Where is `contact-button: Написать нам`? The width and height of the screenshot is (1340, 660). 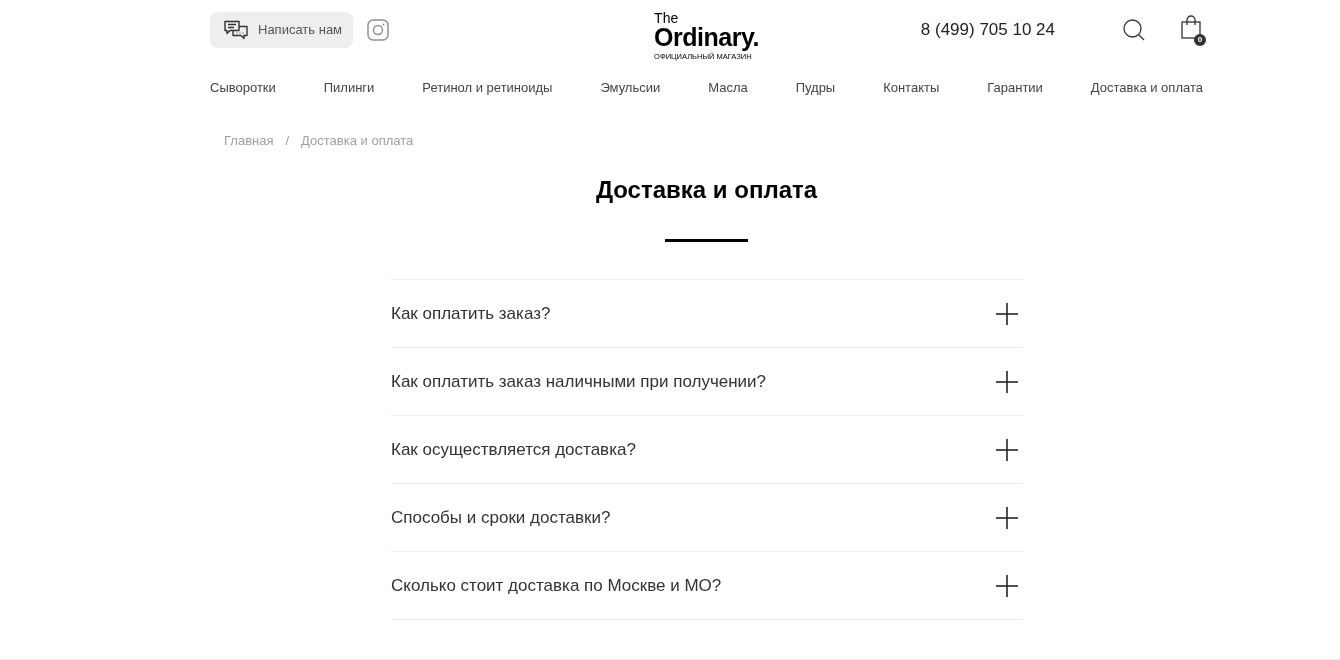 contact-button: Написать нам is located at coordinates (281, 30).